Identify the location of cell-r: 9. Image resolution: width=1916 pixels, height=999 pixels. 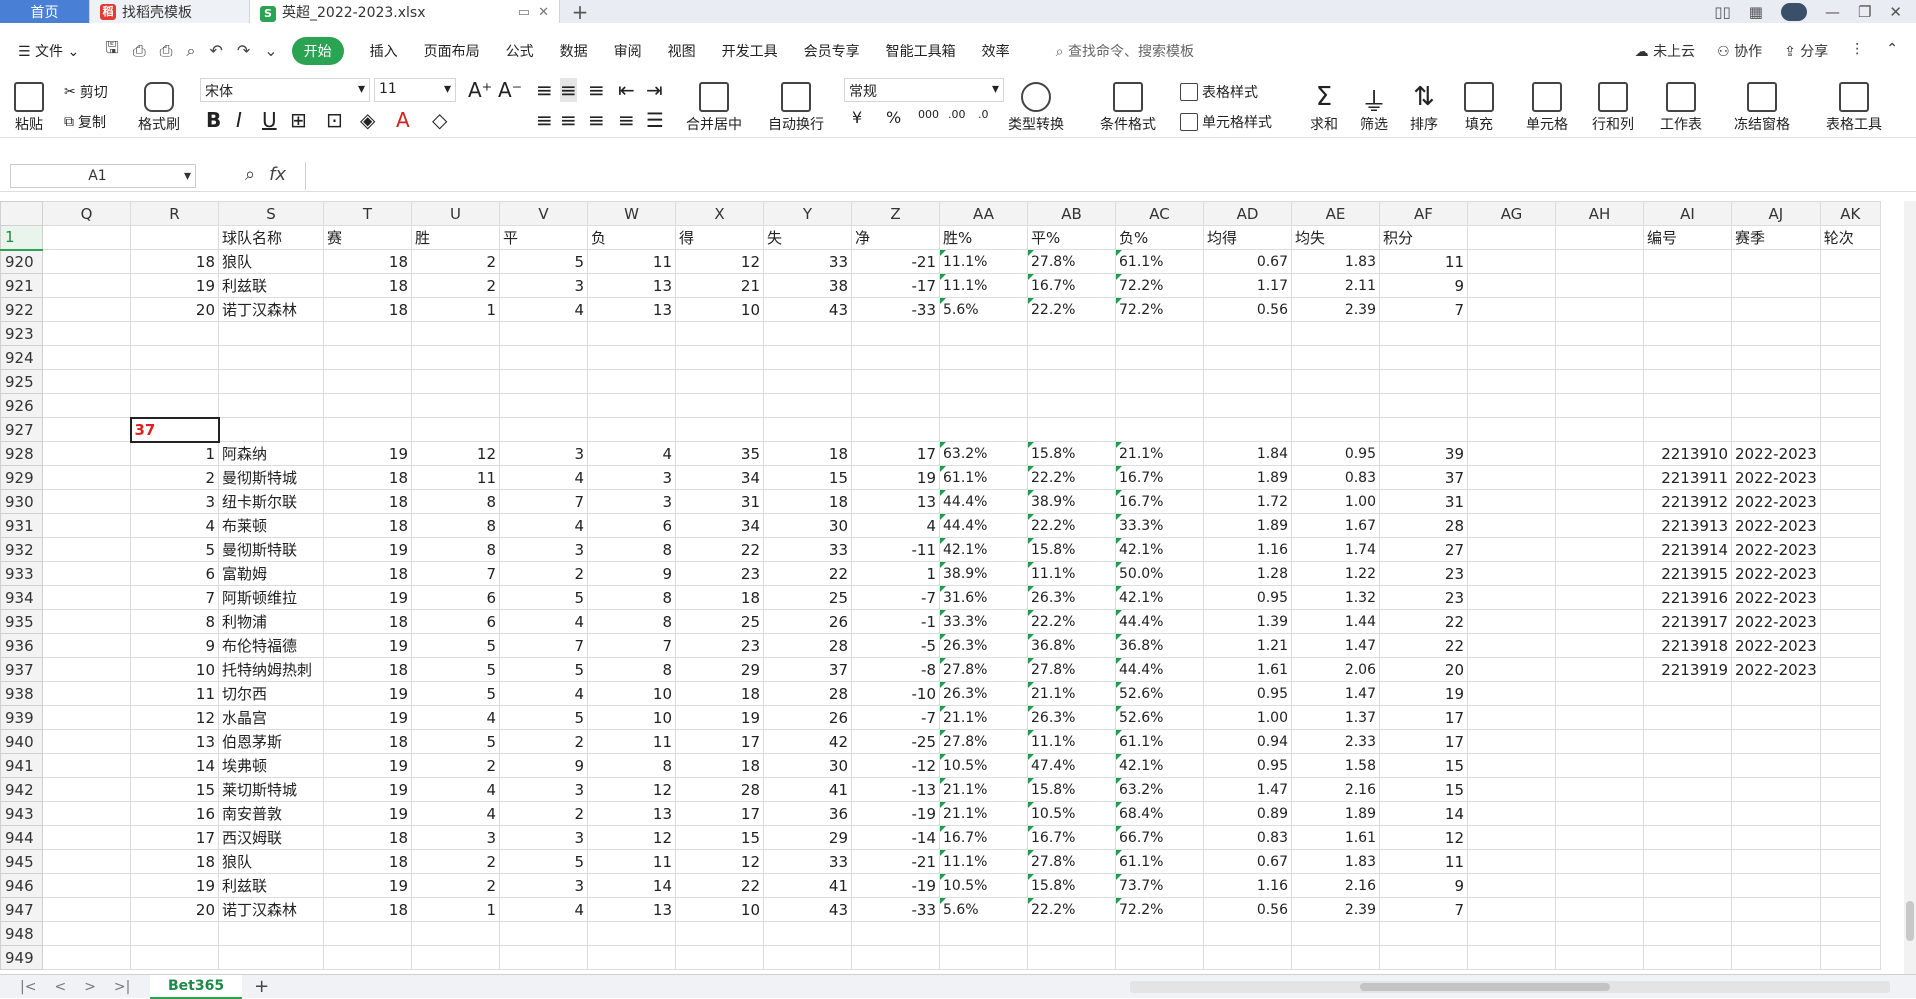
(174, 645).